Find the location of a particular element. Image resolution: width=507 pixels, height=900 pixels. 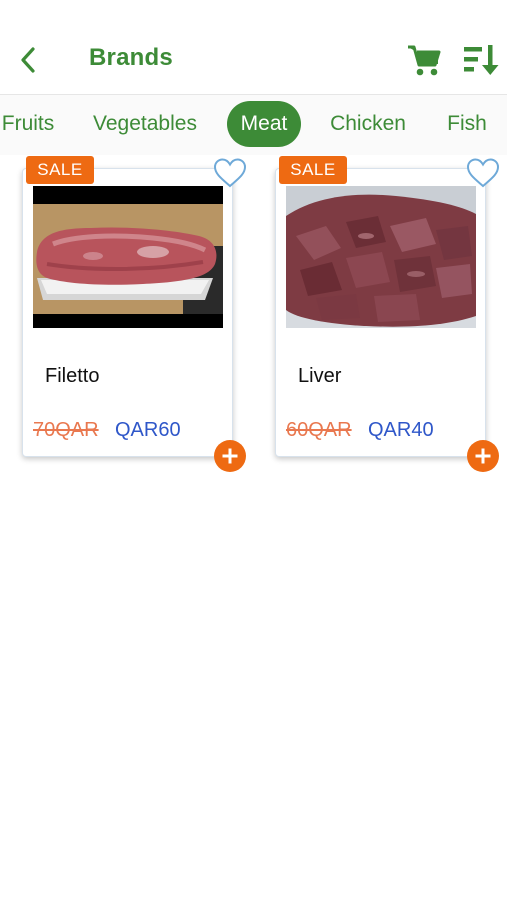

tab-fruits: Fruits is located at coordinates (32, 124).